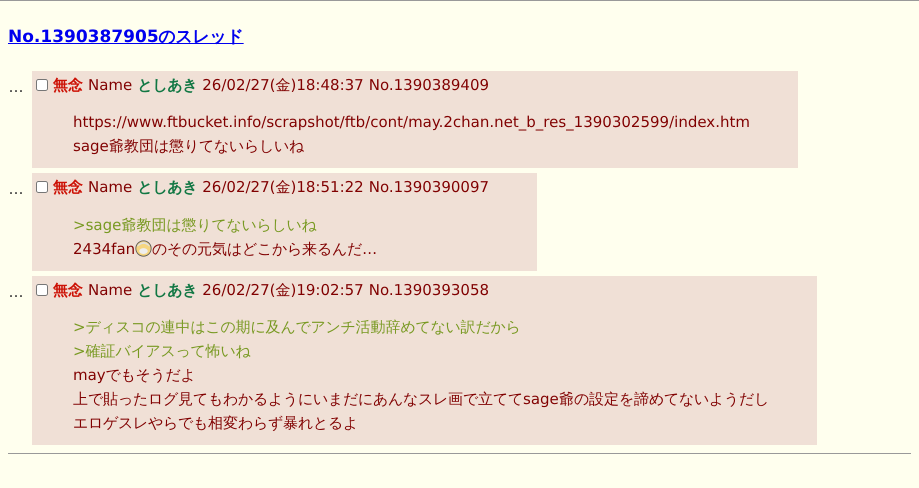 The height and width of the screenshot is (488, 919). I want to click on quote-line: >ディスコの連中はこの期に及んでアンチ活動辞めてない訳だから, so click(297, 327).